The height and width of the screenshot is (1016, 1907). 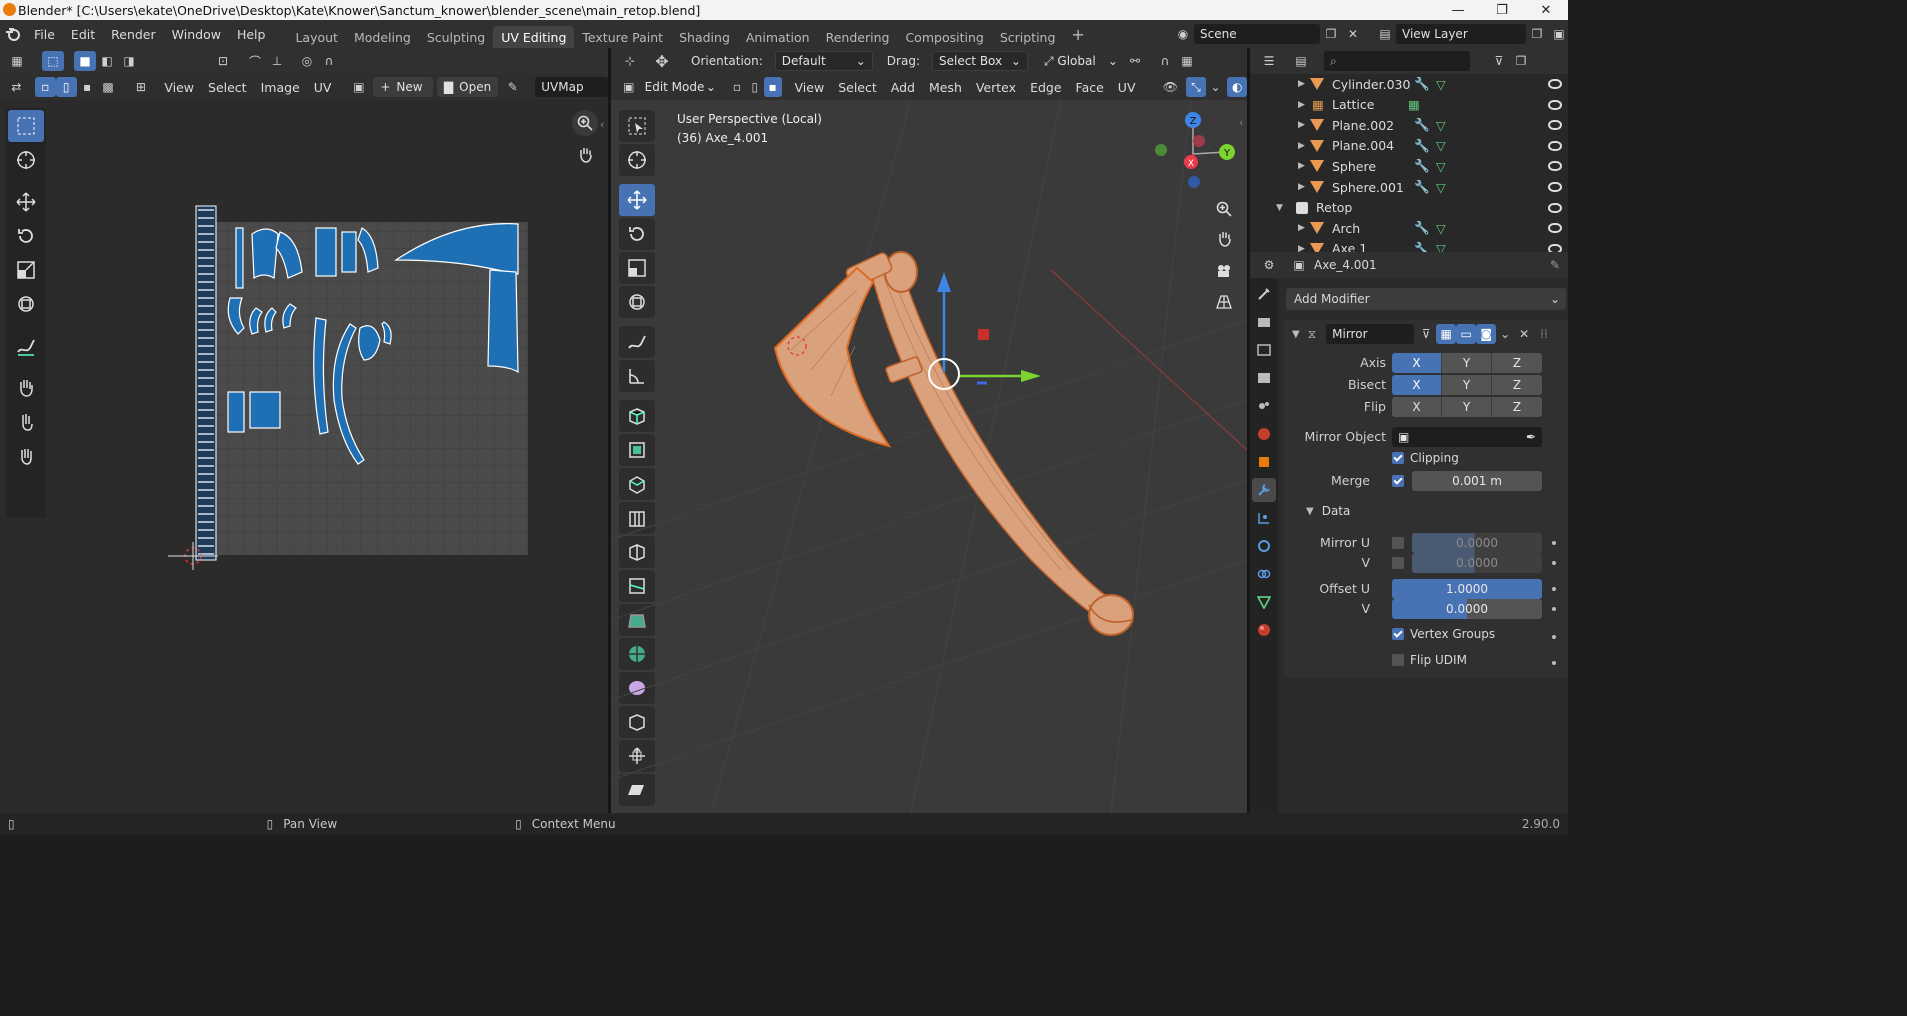 I want to click on drag-dropdown: Select Box ⌄, so click(x=979, y=61).